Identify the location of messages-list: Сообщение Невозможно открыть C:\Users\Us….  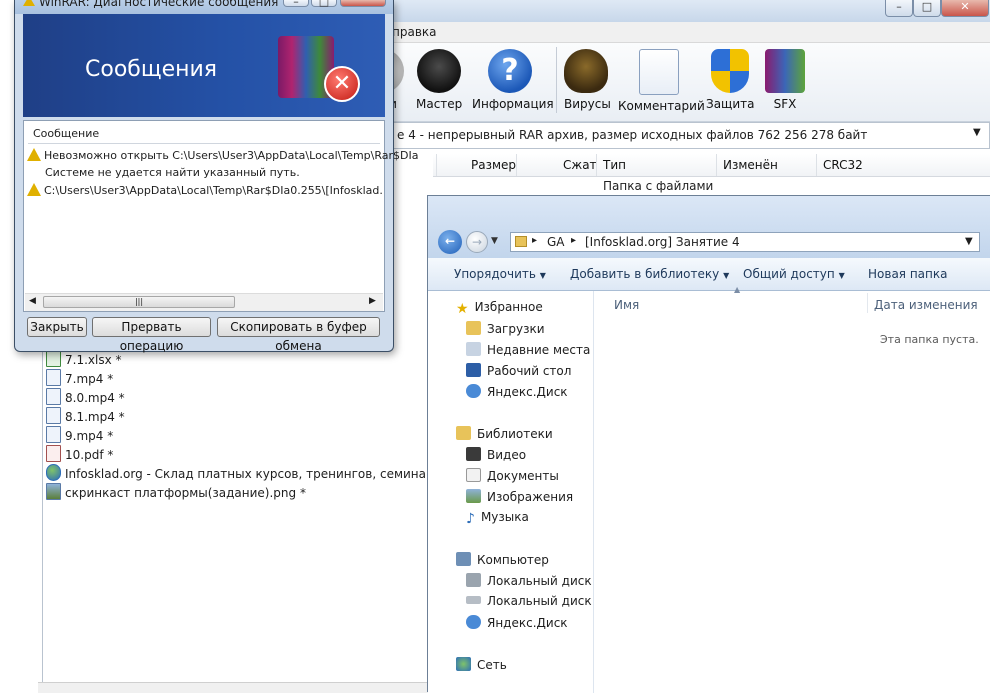
(221, 216).